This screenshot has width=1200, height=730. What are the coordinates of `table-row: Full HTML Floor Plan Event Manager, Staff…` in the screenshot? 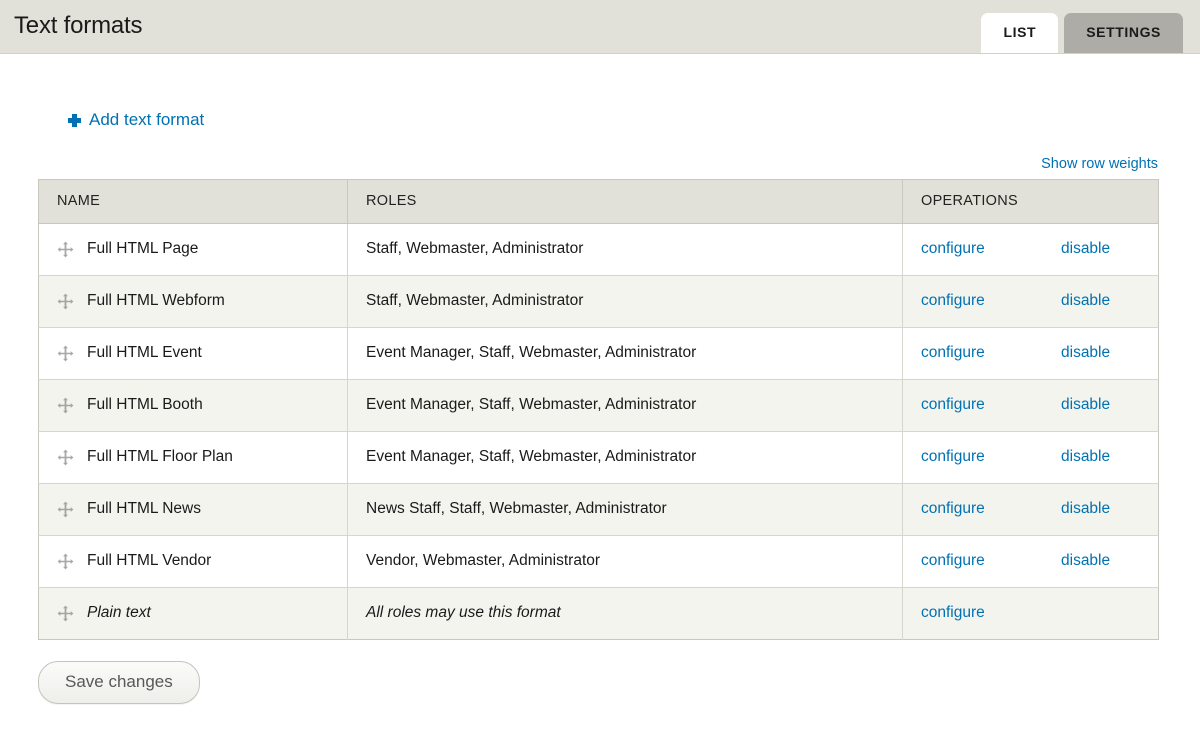 It's located at (598, 457).